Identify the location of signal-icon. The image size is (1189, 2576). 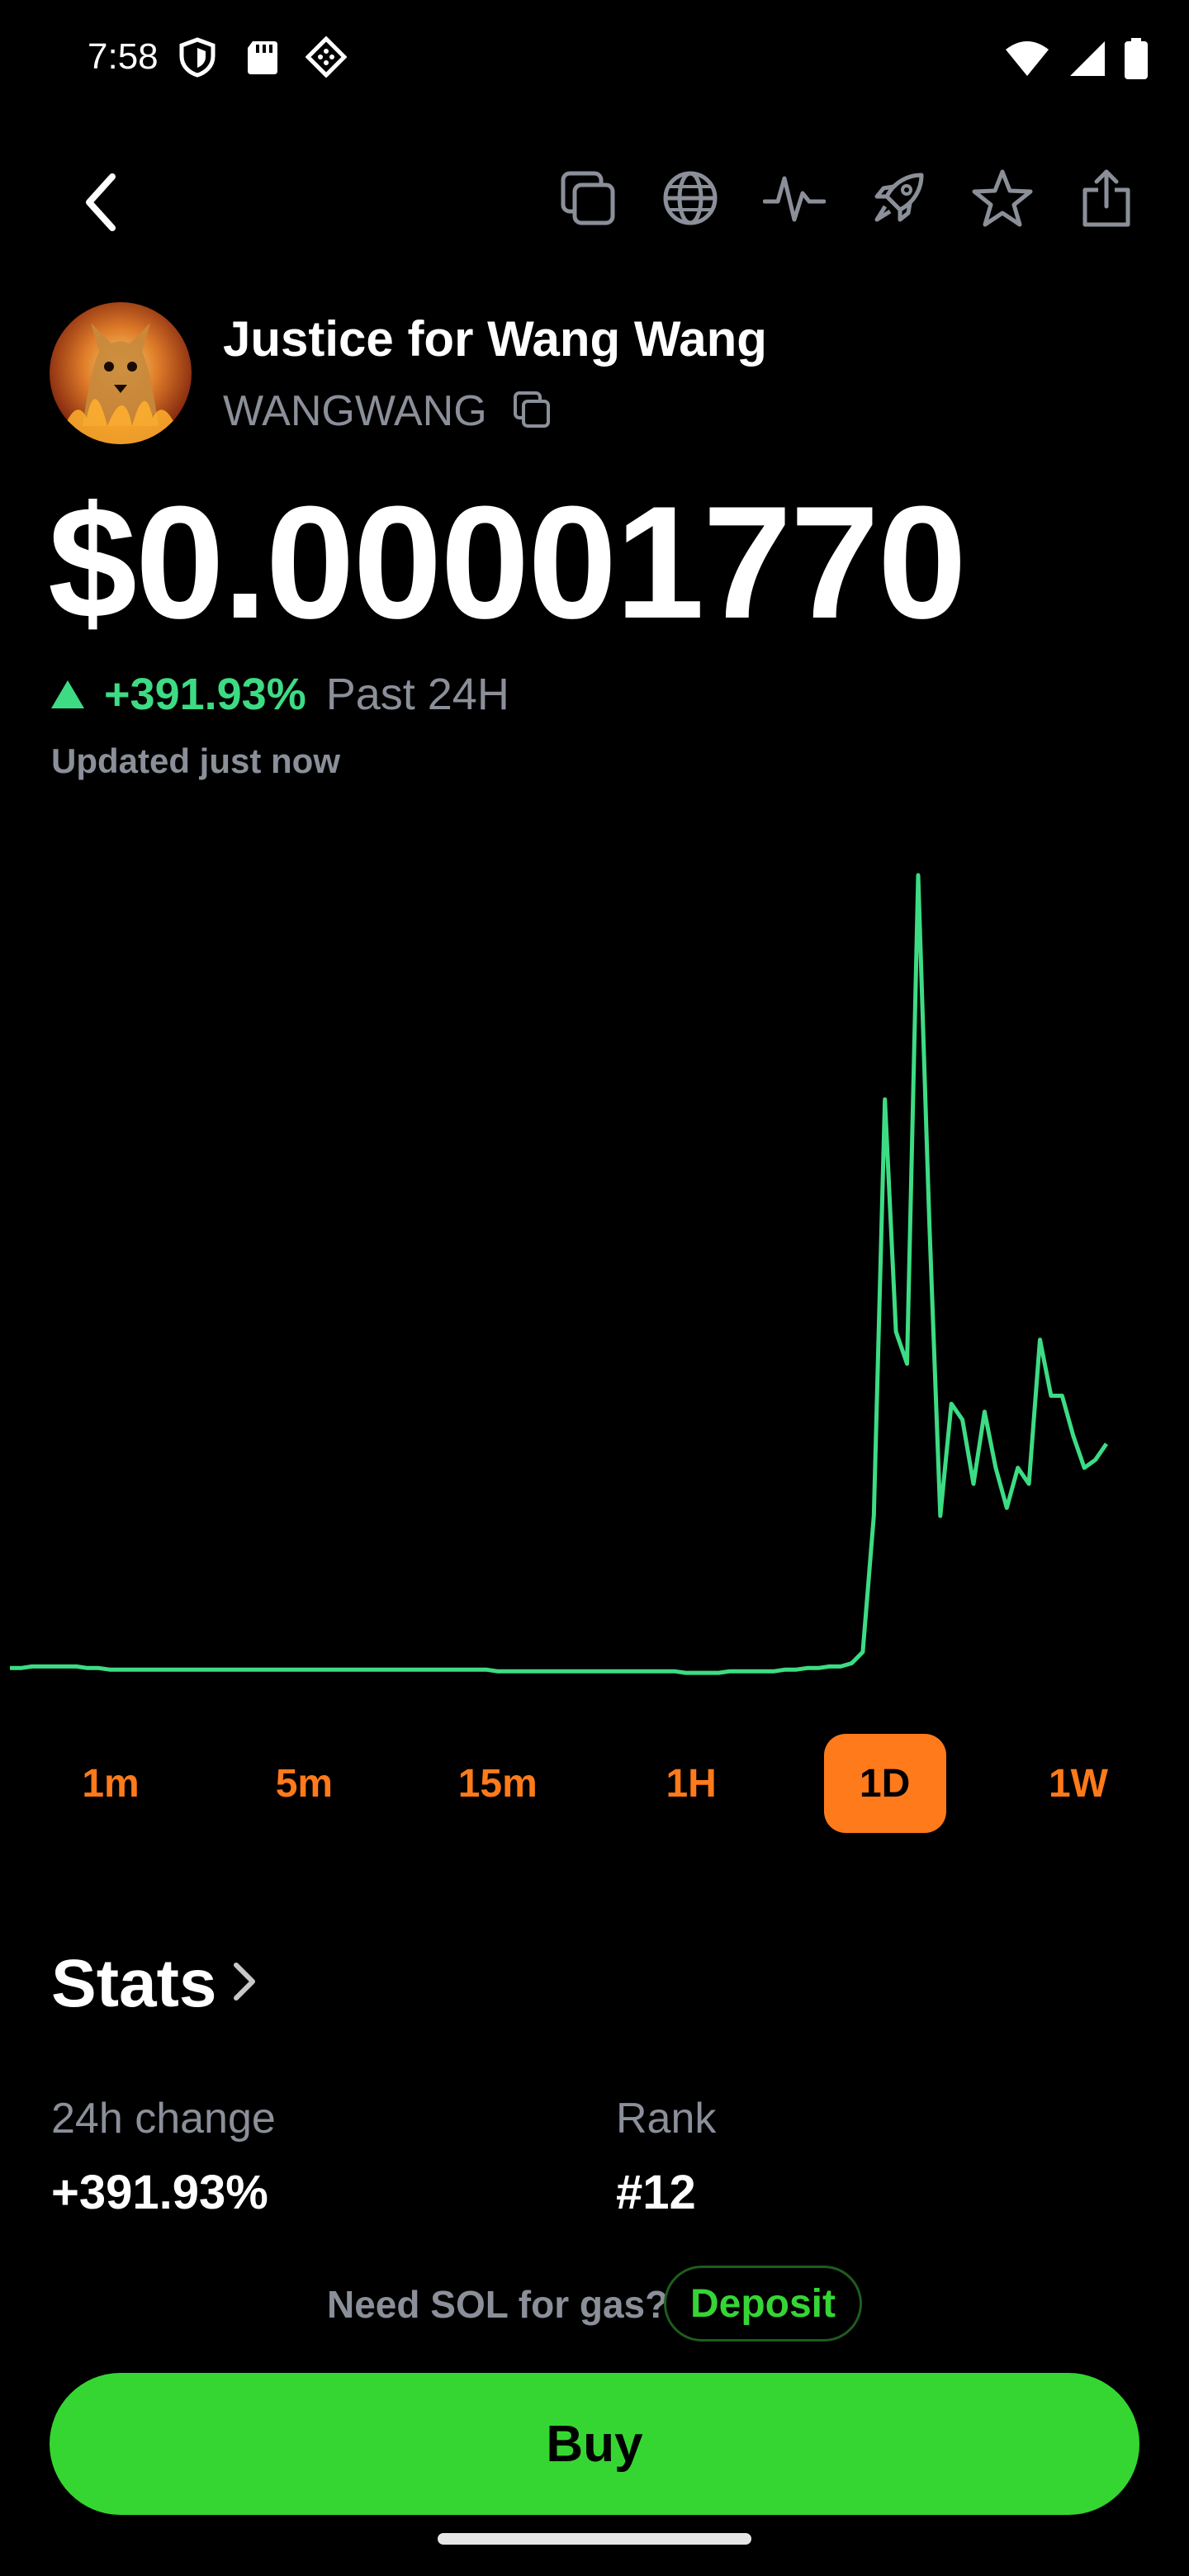
(1087, 61).